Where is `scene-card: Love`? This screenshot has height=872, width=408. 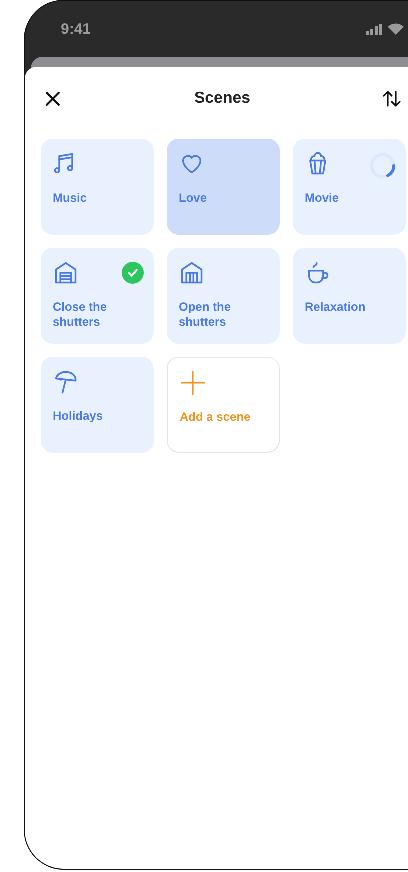 scene-card: Love is located at coordinates (223, 187).